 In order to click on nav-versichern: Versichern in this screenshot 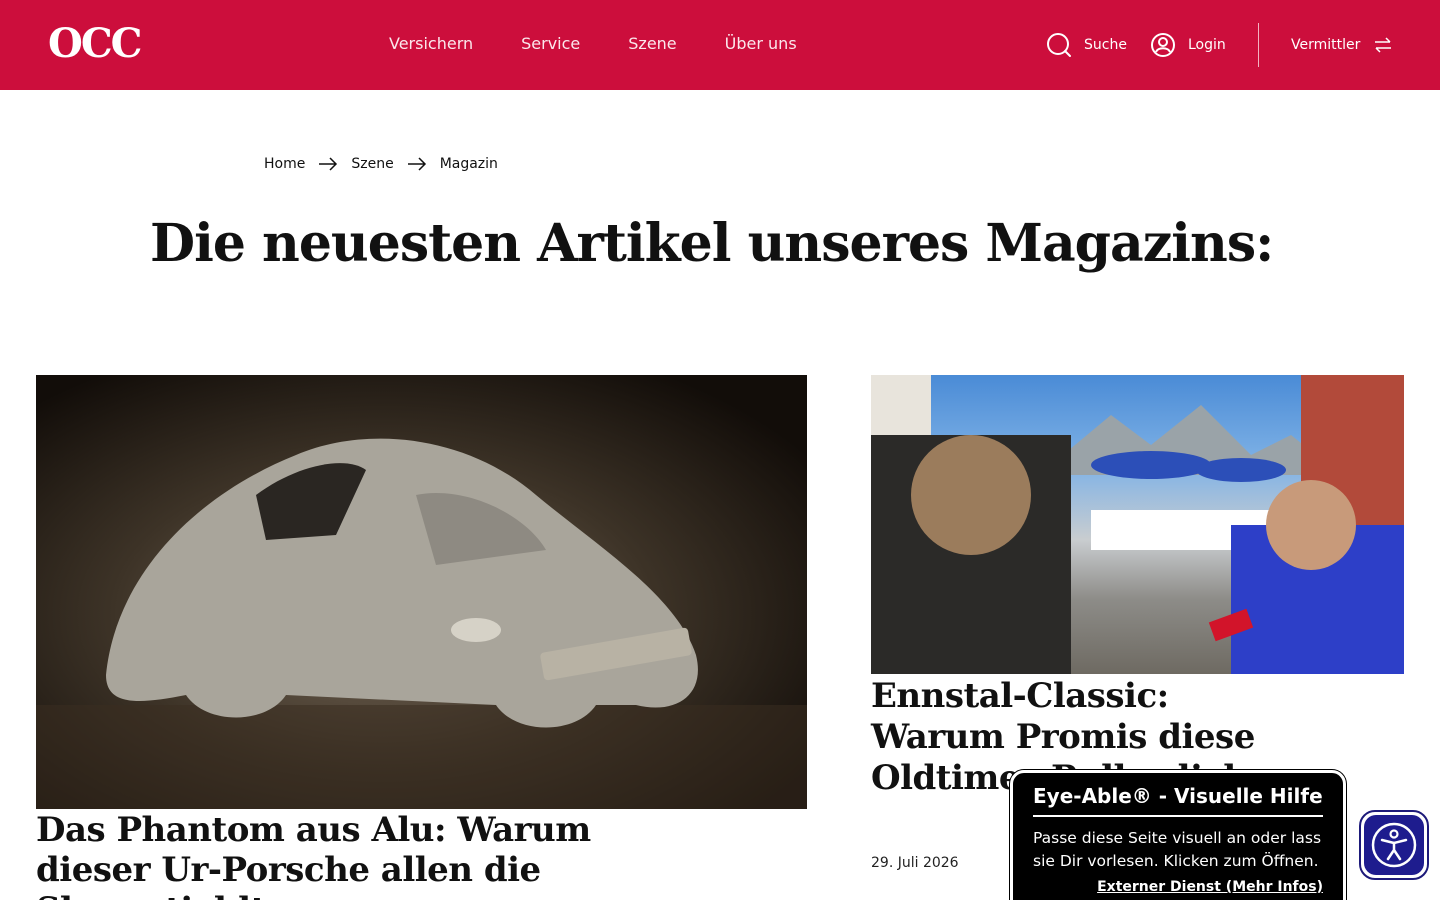, I will do `click(431, 44)`.